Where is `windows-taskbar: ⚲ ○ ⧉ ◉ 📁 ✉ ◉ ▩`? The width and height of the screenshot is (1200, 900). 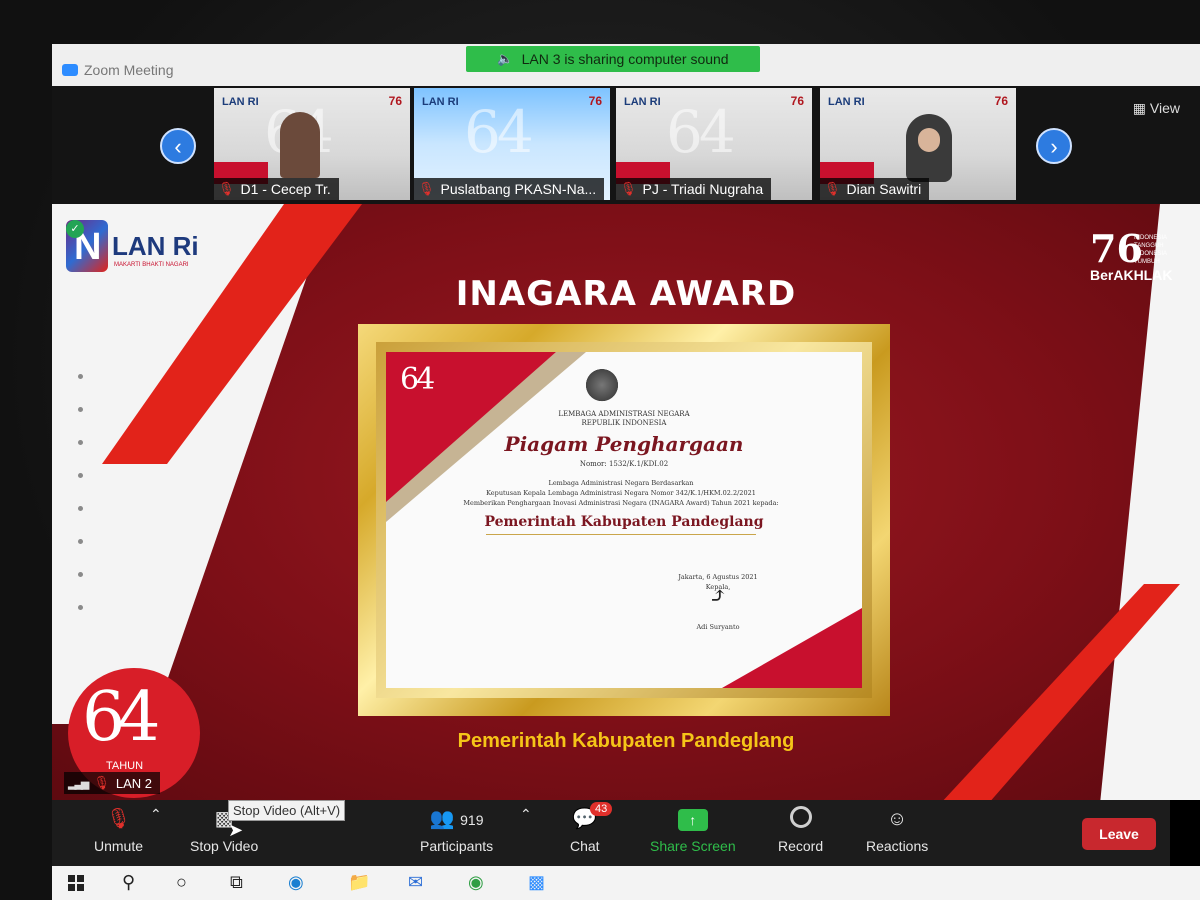 windows-taskbar: ⚲ ○ ⧉ ◉ 📁 ✉ ◉ ▩ is located at coordinates (626, 883).